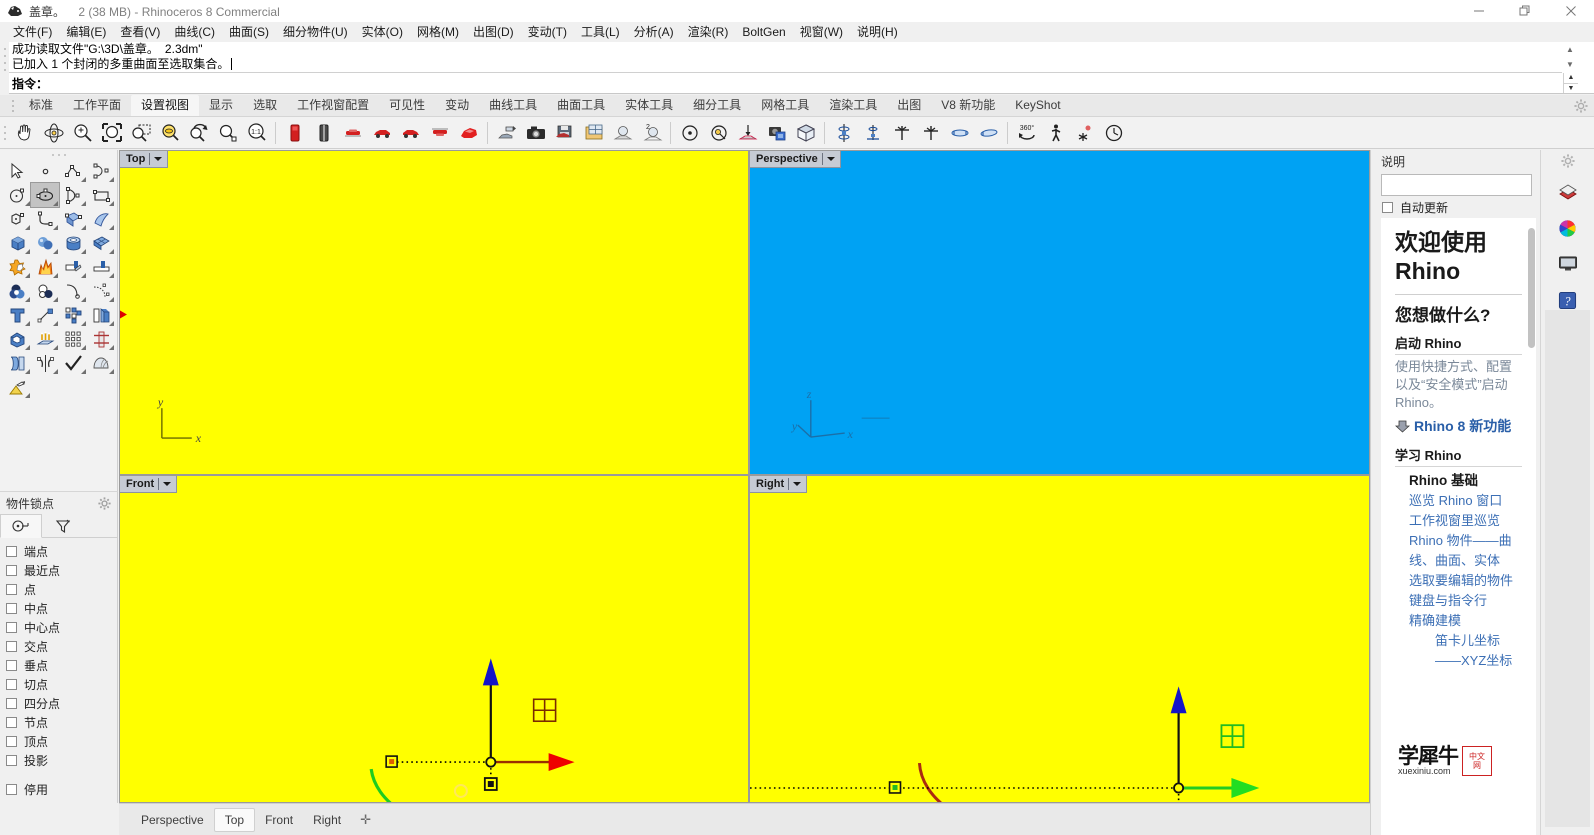 This screenshot has width=1594, height=835. I want to click on viewport-tab-top: Top, so click(234, 819).